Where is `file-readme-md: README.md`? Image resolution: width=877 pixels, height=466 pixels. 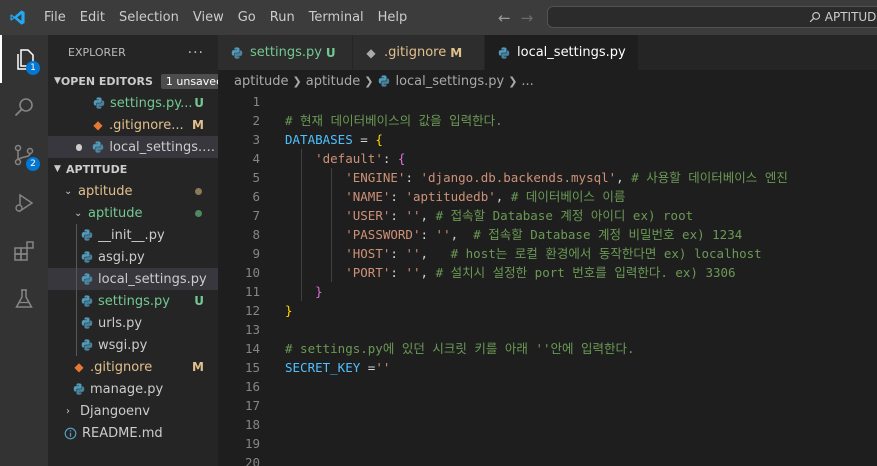
file-readme-md: README.md is located at coordinates (133, 433).